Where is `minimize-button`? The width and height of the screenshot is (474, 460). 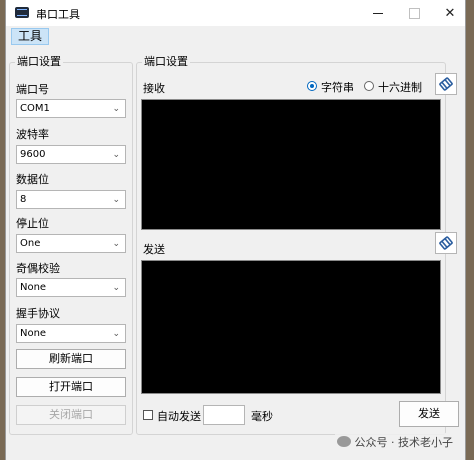 minimize-button is located at coordinates (378, 13).